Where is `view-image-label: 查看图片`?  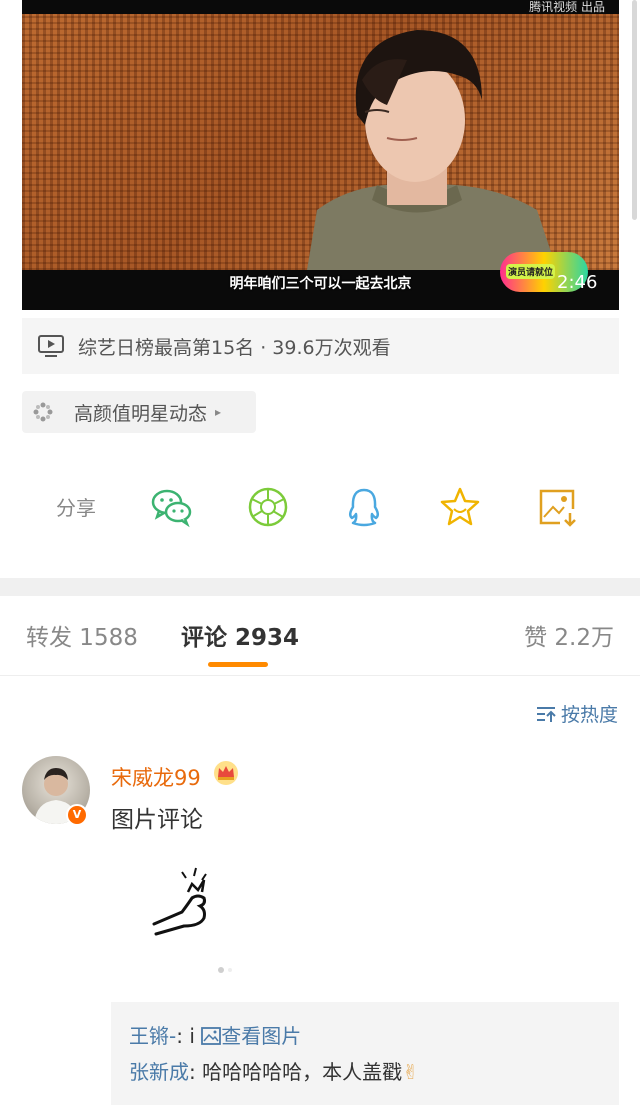
view-image-label: 查看图片 is located at coordinates (261, 1036).